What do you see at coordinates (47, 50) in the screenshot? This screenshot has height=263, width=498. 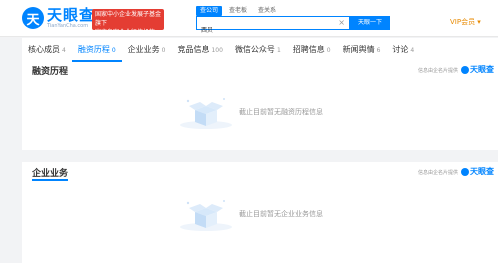 I see `tab-core-members: 核心成员 4` at bounding box center [47, 50].